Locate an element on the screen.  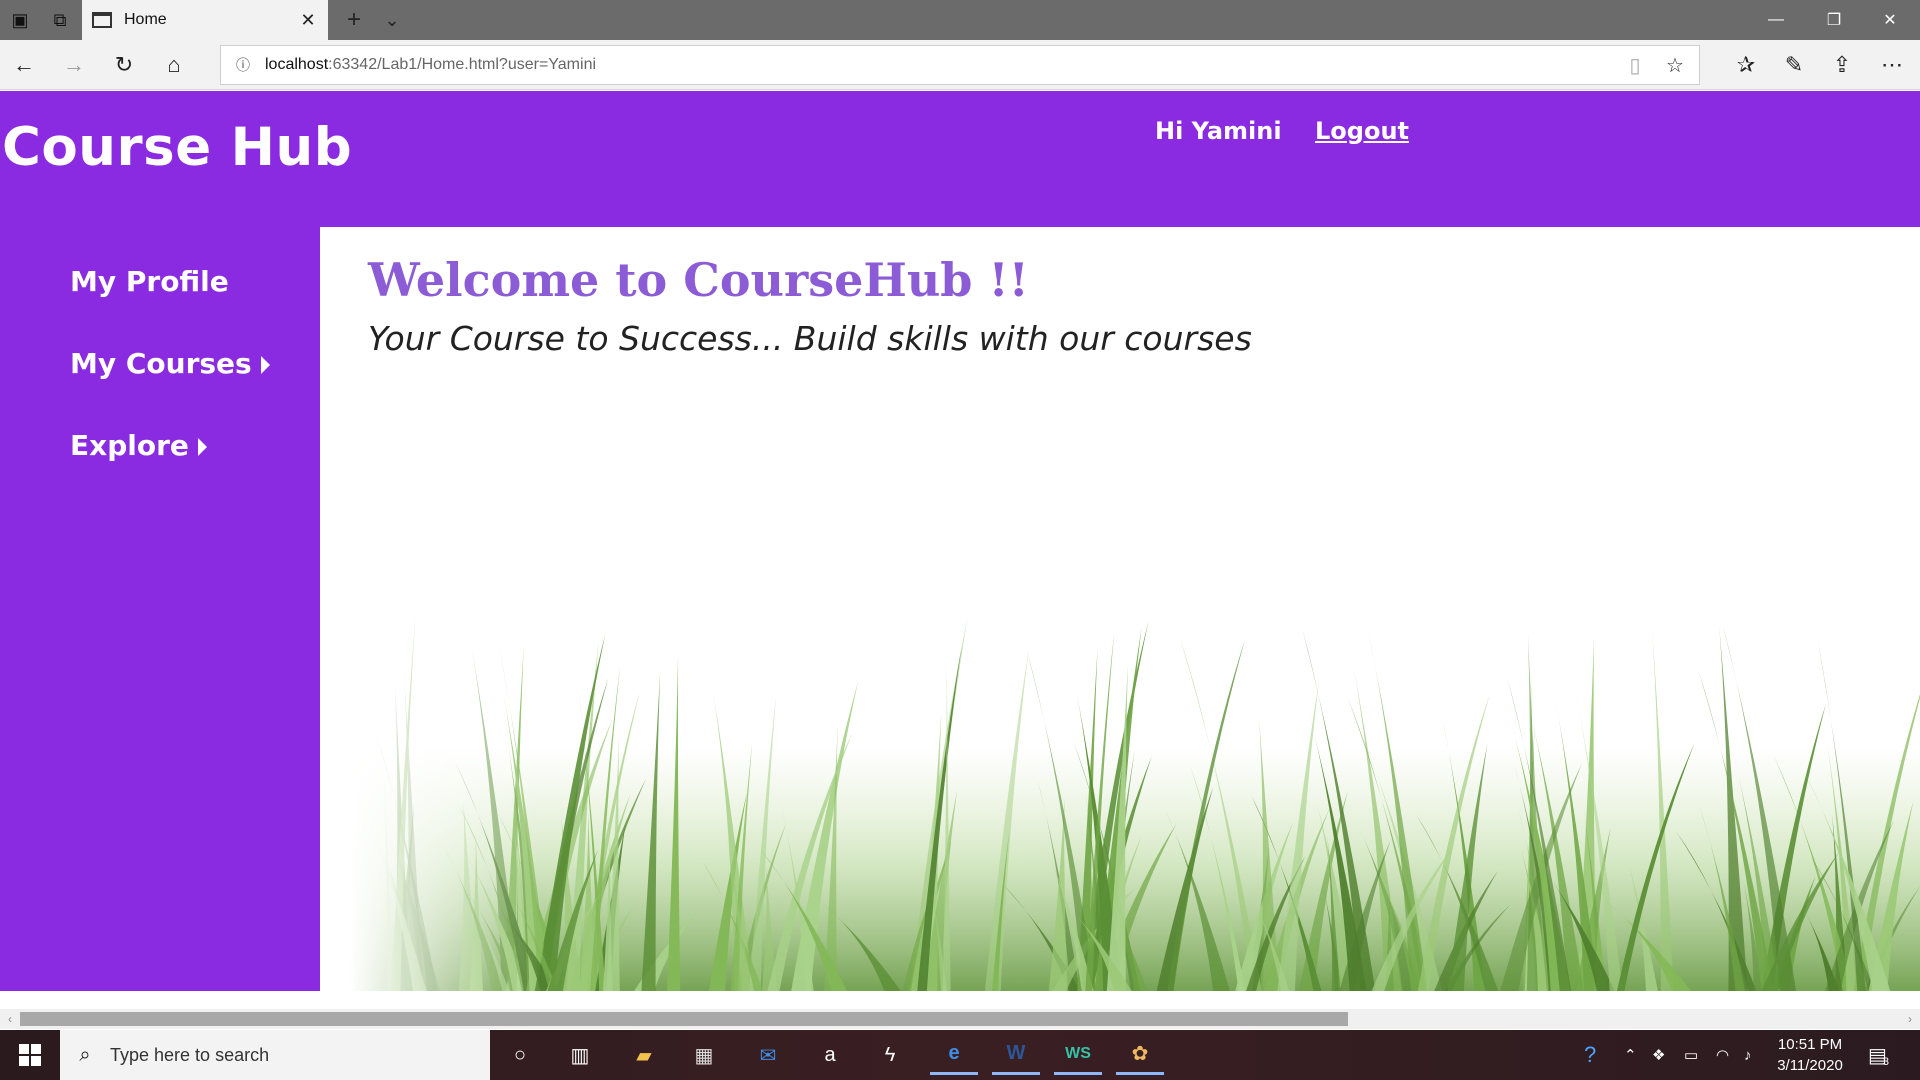
sidebar-item-label: My Courses is located at coordinates (161, 363).